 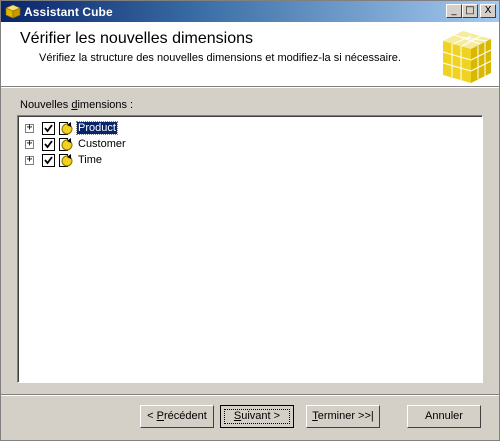 I want to click on page-title: Vérifier les nouvelles dimensions, so click(x=136, y=38).